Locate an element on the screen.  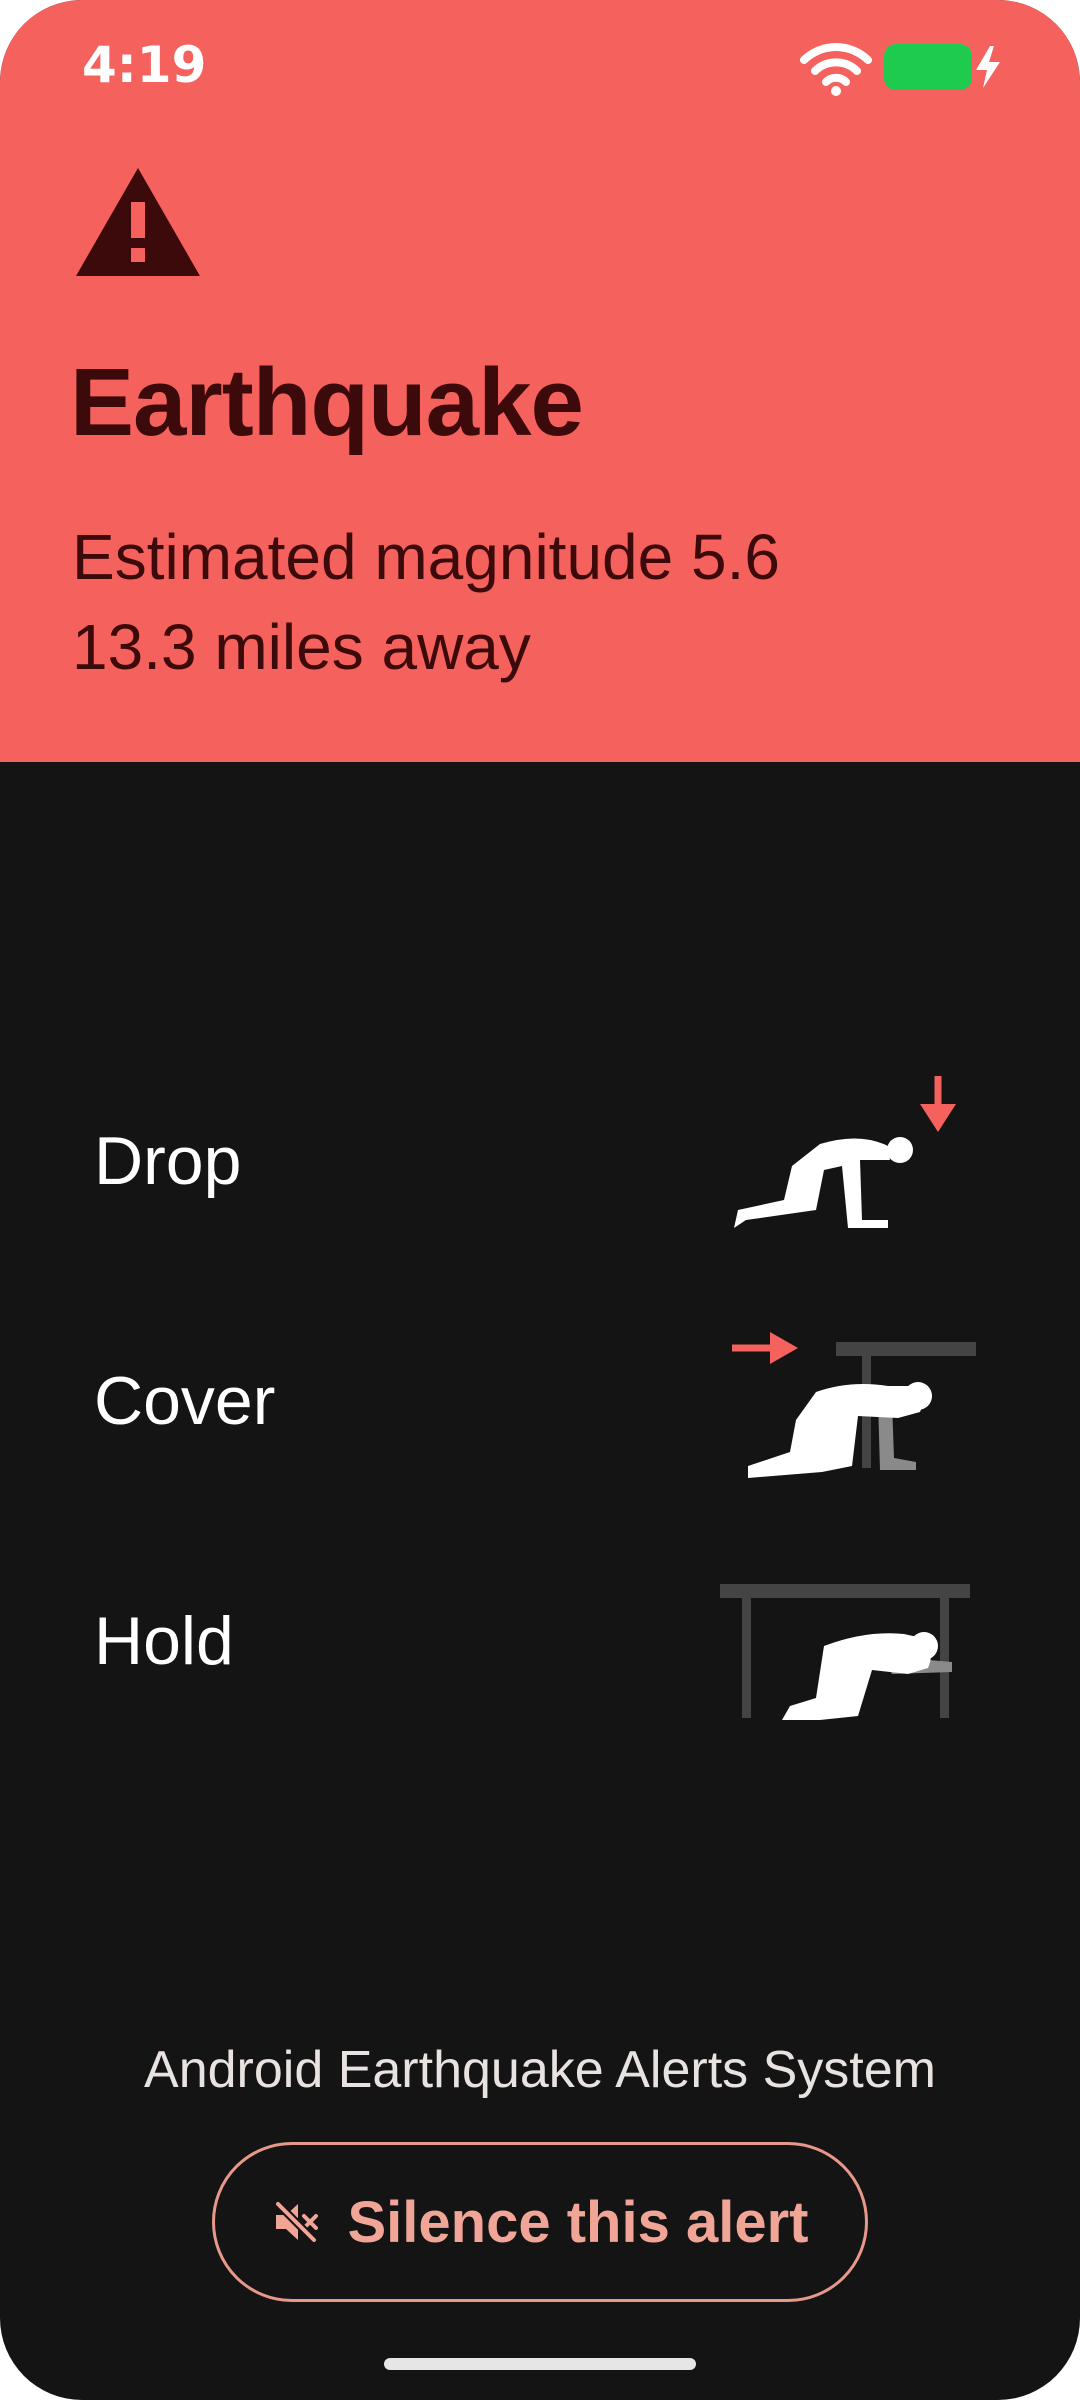
silence-alert-button: Silence this alert is located at coordinates (540, 2222).